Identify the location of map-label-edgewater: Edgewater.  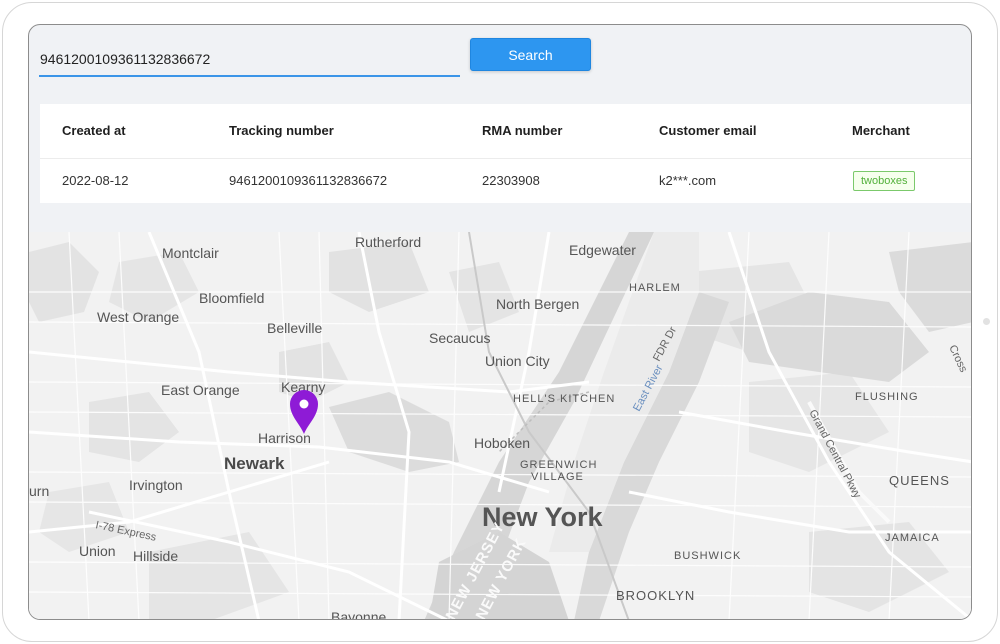
(602, 250).